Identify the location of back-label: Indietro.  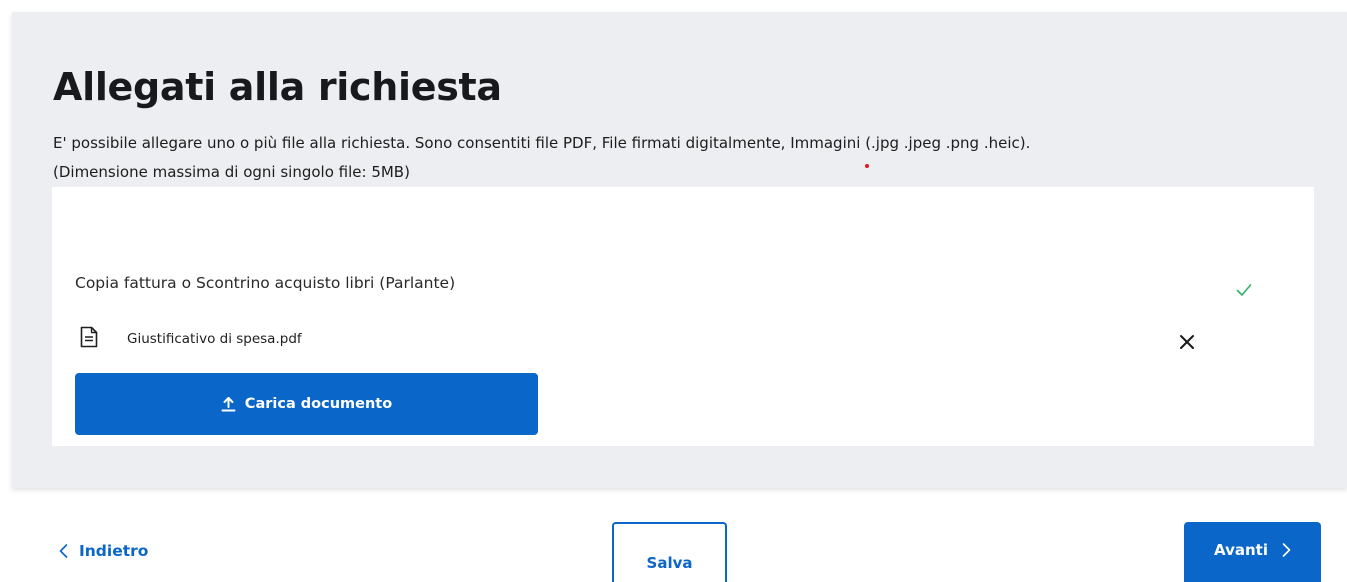
(114, 551).